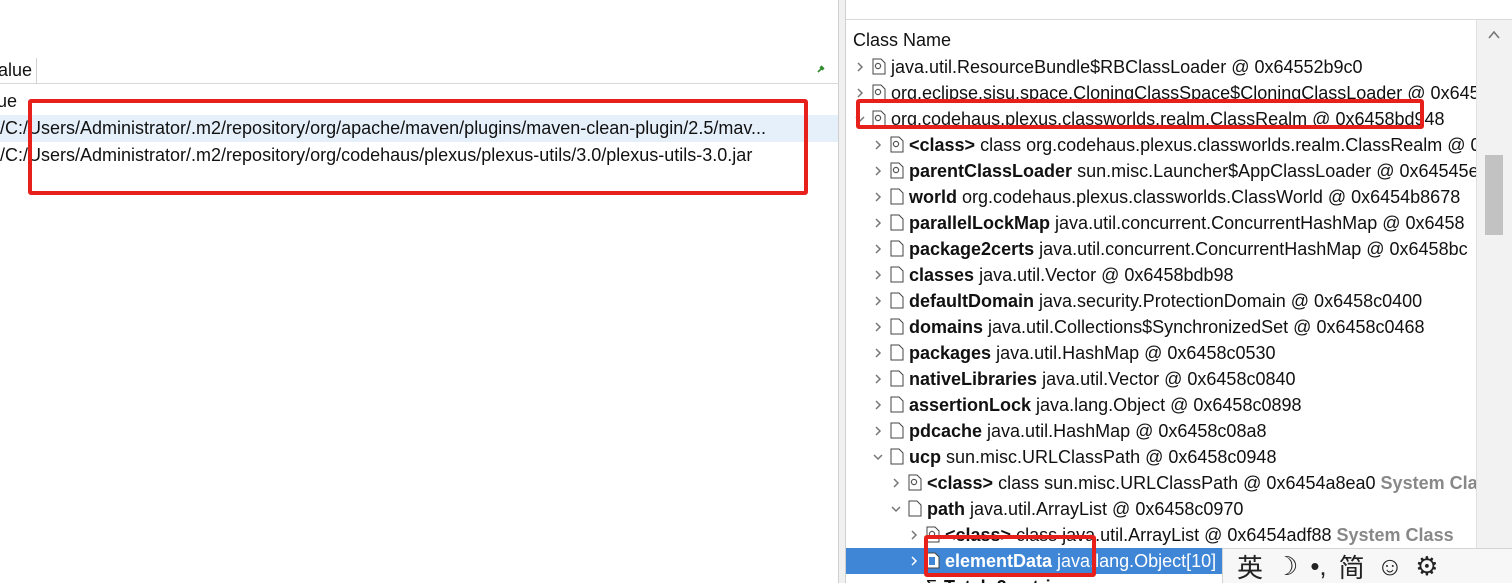  What do you see at coordinates (946, 431) in the screenshot?
I see `field-name: pdcache` at bounding box center [946, 431].